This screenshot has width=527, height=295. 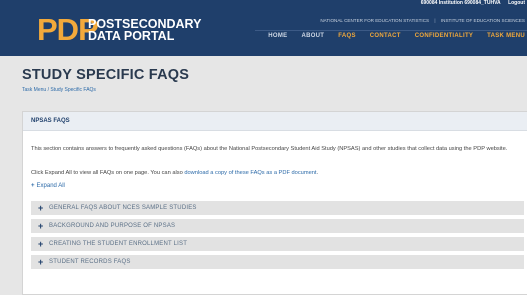 I want to click on page-title: STUDY SPECIFIC FAQS, so click(x=106, y=75).